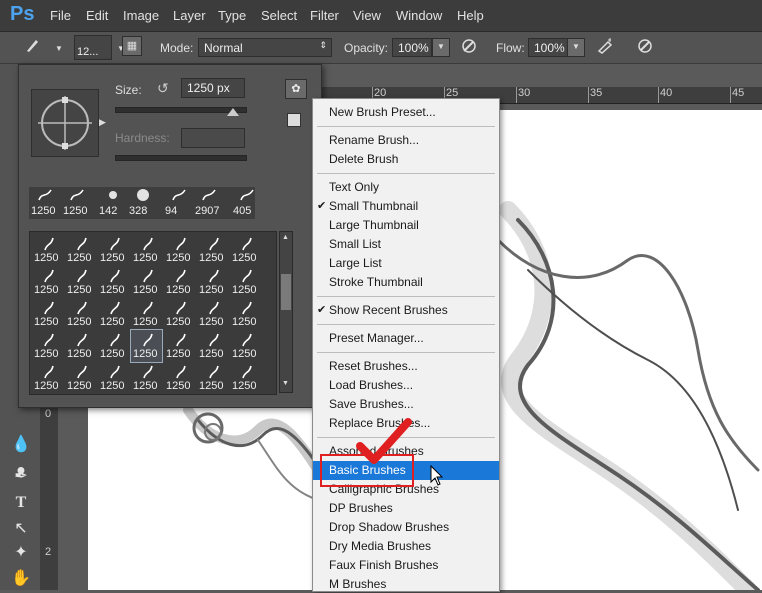  I want to click on menu-item-dp-brushes: DP Brushes, so click(406, 508).